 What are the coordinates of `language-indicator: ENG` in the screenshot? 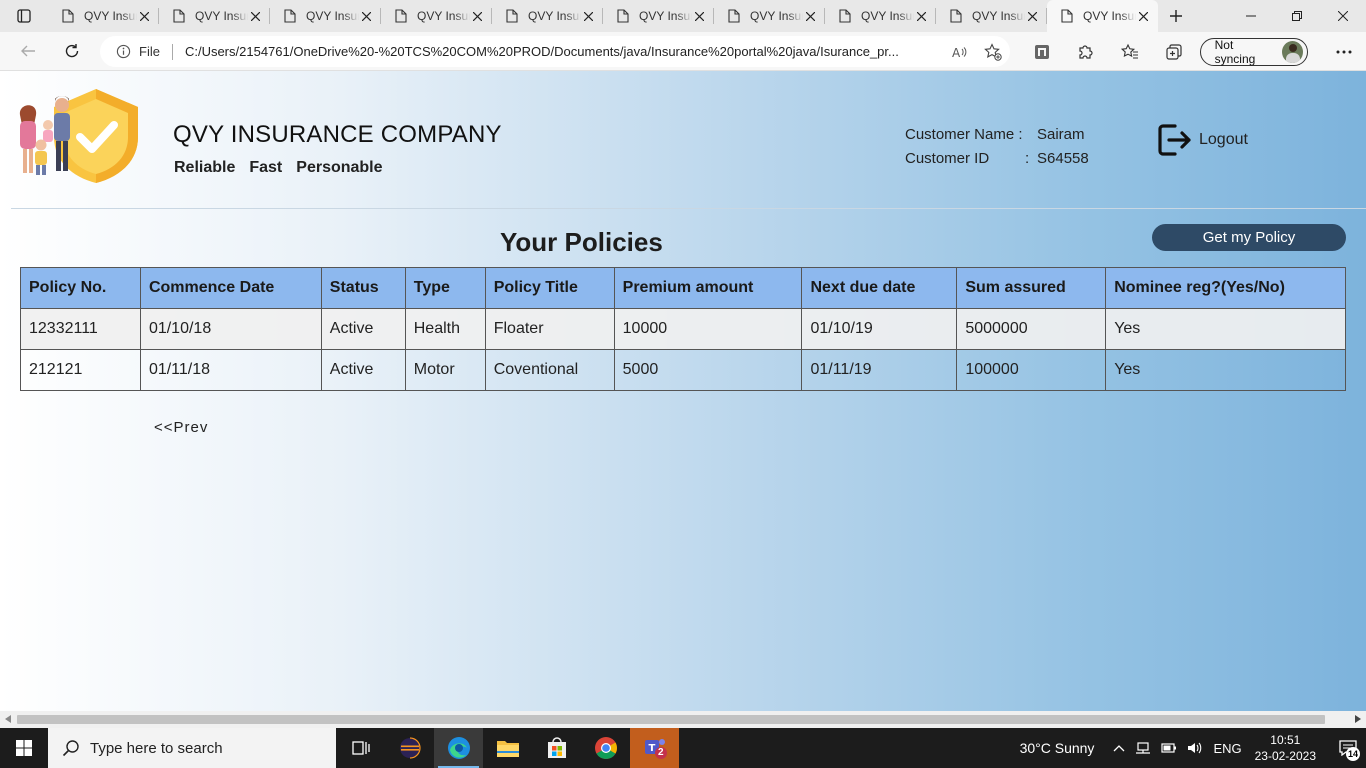 It's located at (1227, 748).